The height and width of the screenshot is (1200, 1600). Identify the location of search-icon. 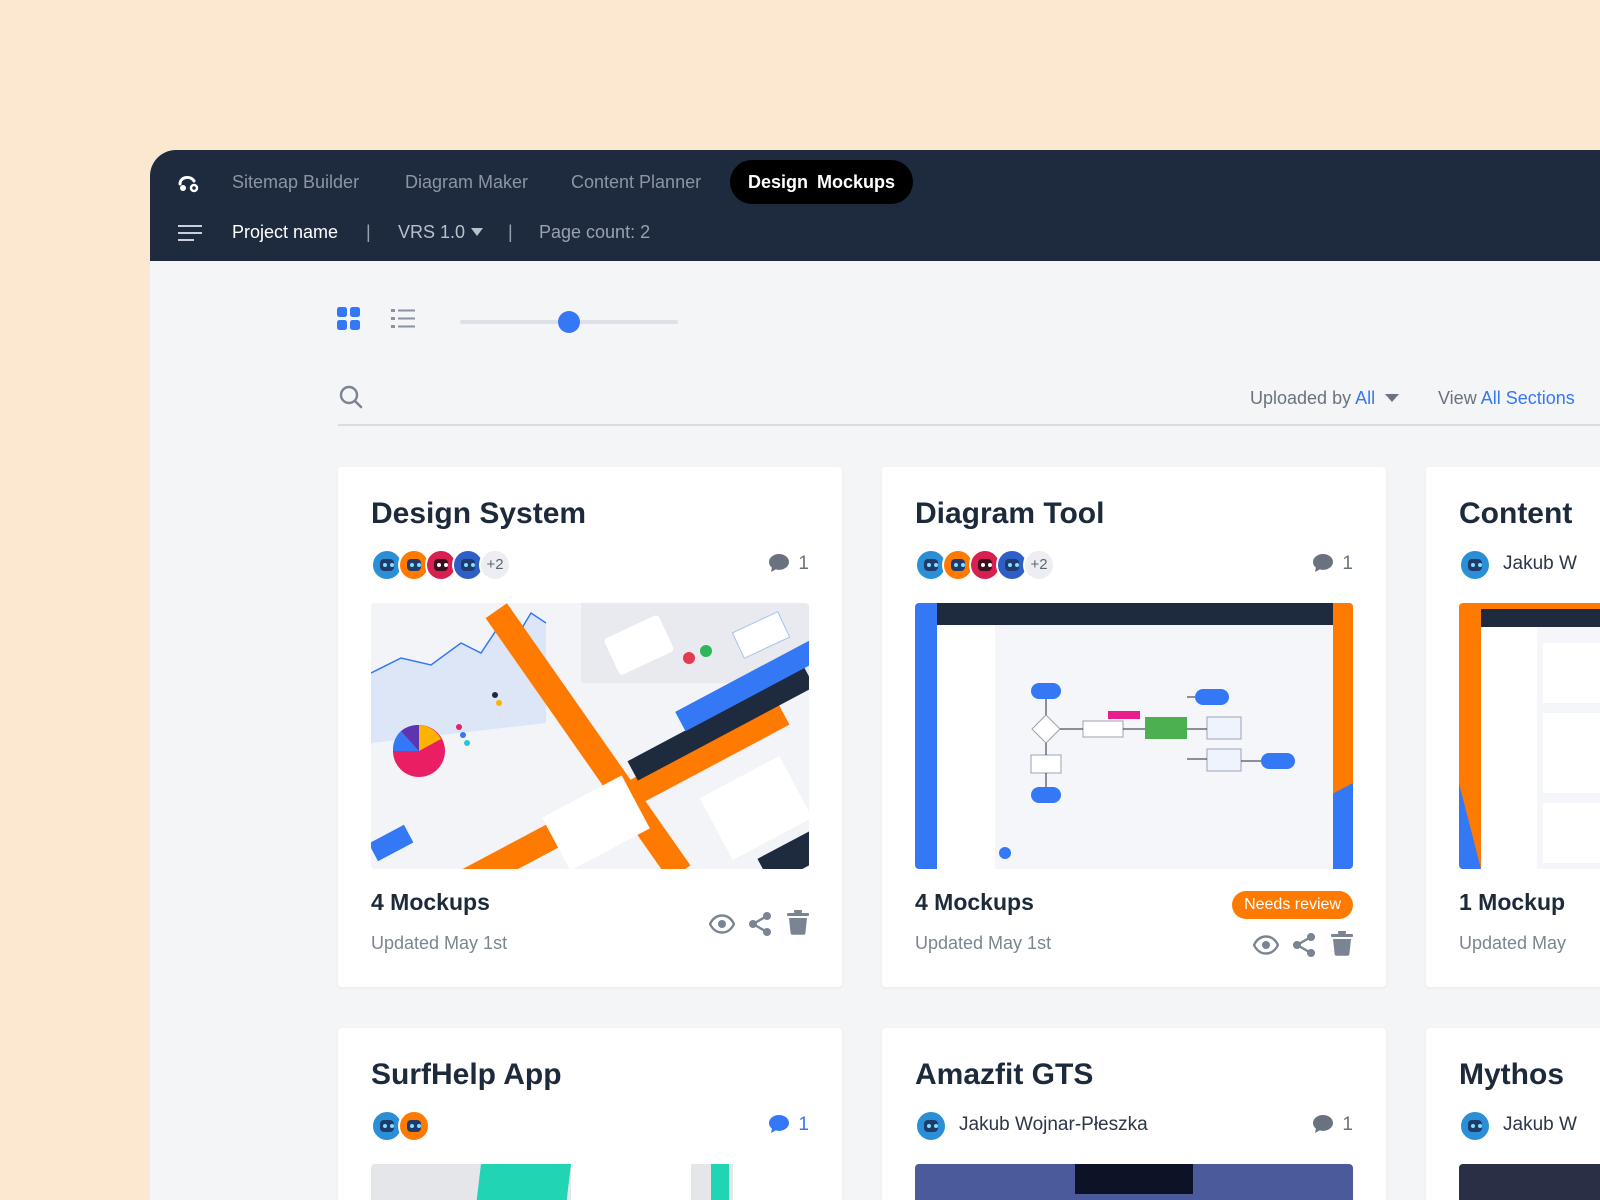
(351, 397).